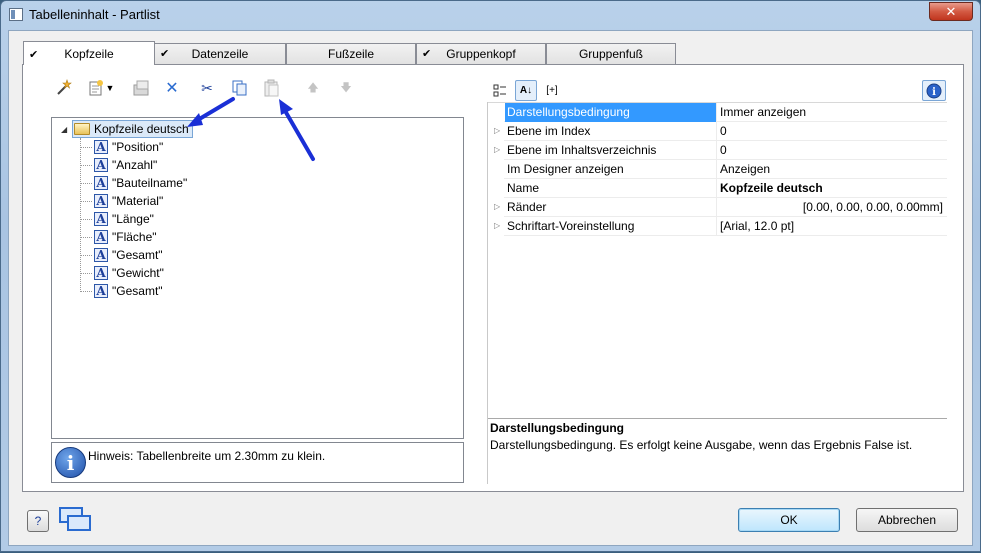 This screenshot has height=553, width=981. Describe the element at coordinates (481, 53) in the screenshot. I see `tab-gruppenkopf: ✔ Gruppenkopf` at that location.